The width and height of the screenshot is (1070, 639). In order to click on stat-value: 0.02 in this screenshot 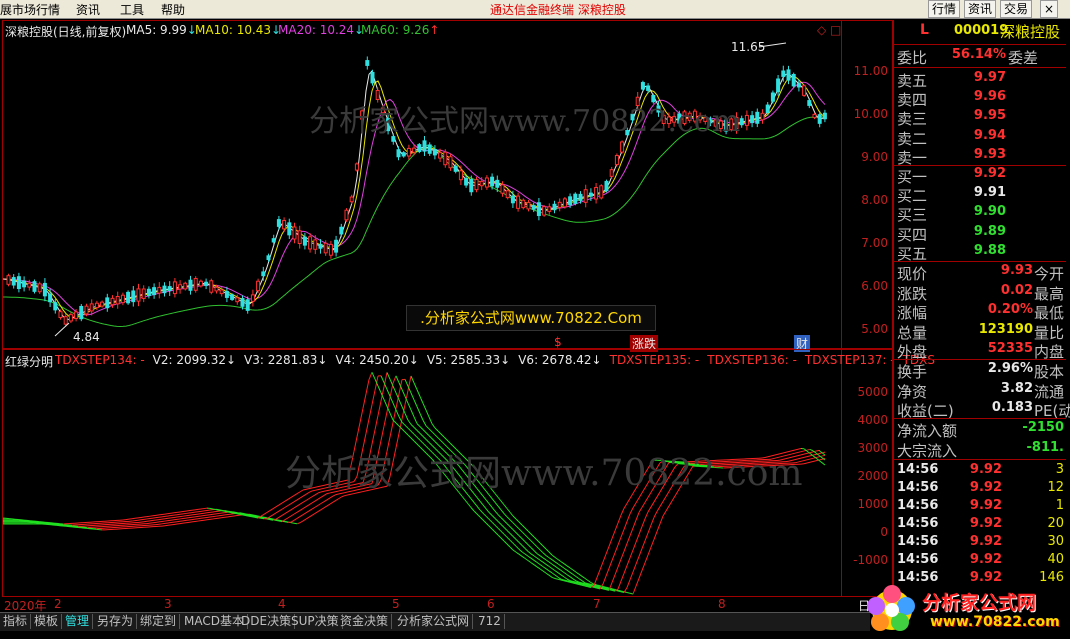, I will do `click(1016, 290)`.